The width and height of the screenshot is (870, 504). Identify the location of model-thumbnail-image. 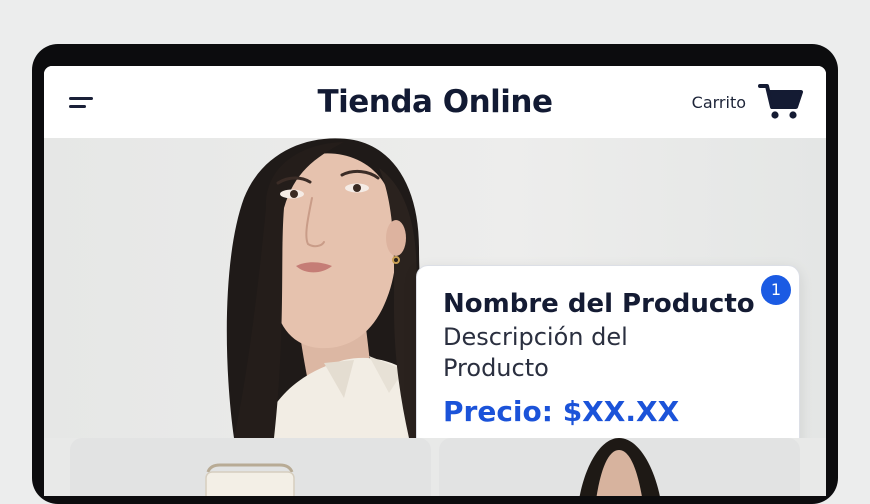
(619, 467).